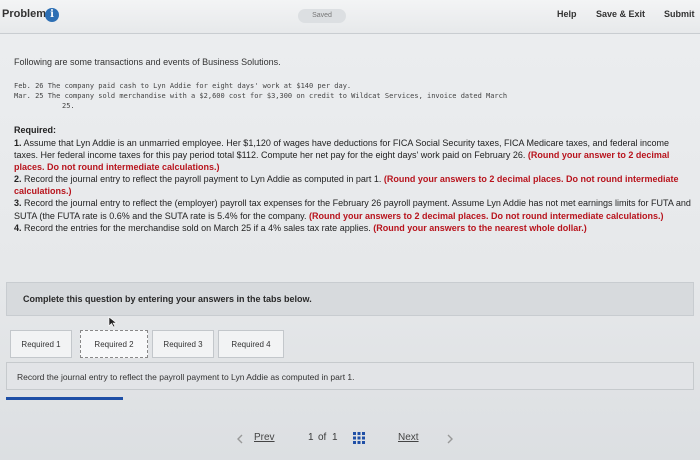  Describe the element at coordinates (322, 437) in the screenshot. I see `page-of-word: of` at that location.